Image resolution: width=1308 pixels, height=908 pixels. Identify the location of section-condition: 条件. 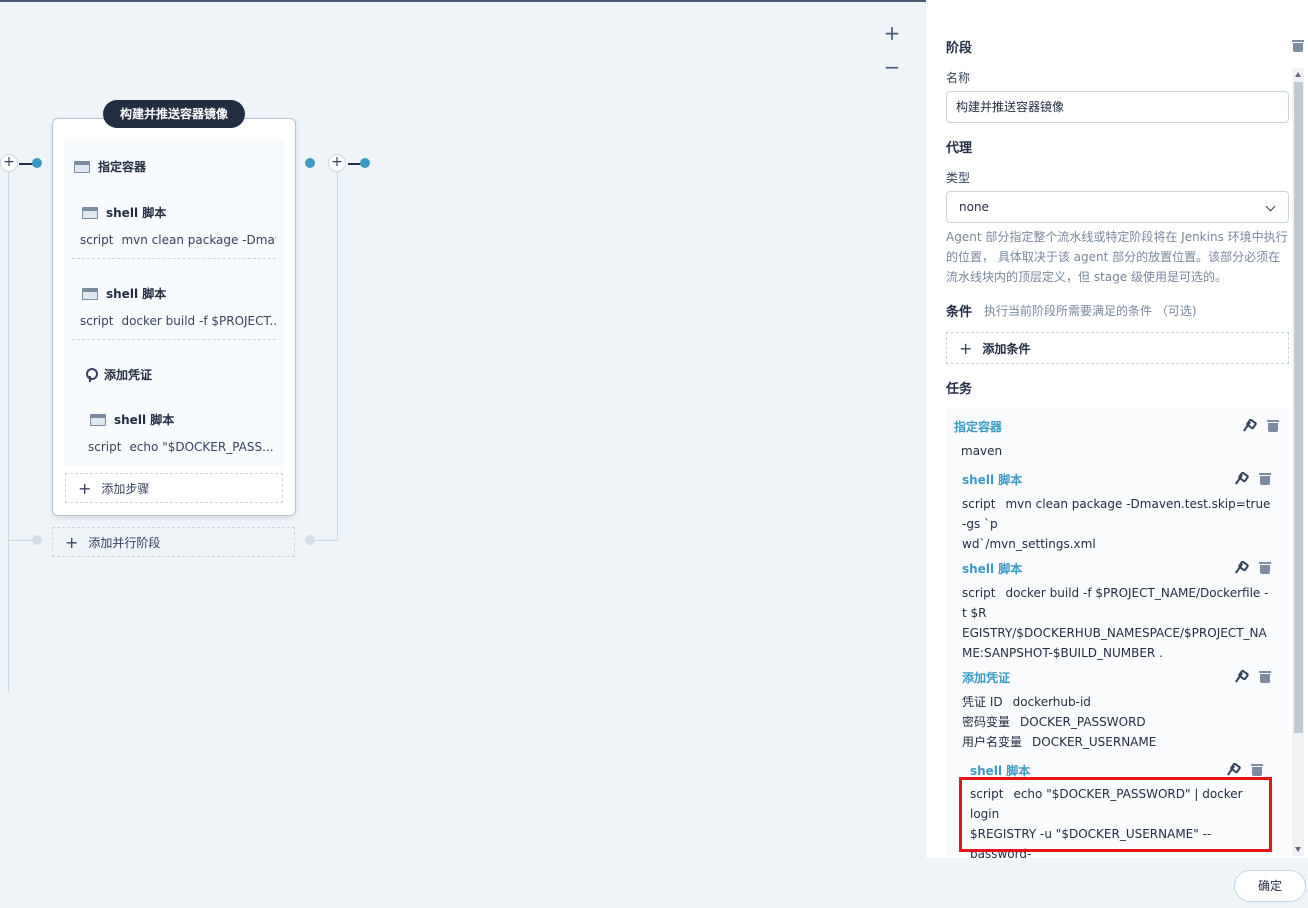
(959, 312).